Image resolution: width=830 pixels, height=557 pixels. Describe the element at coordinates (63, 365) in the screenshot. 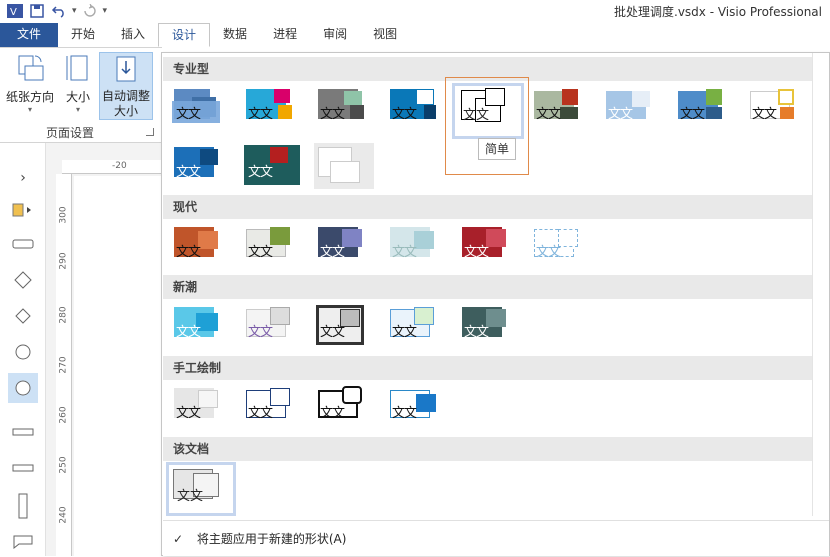

I see `vruler-tick: 270` at that location.